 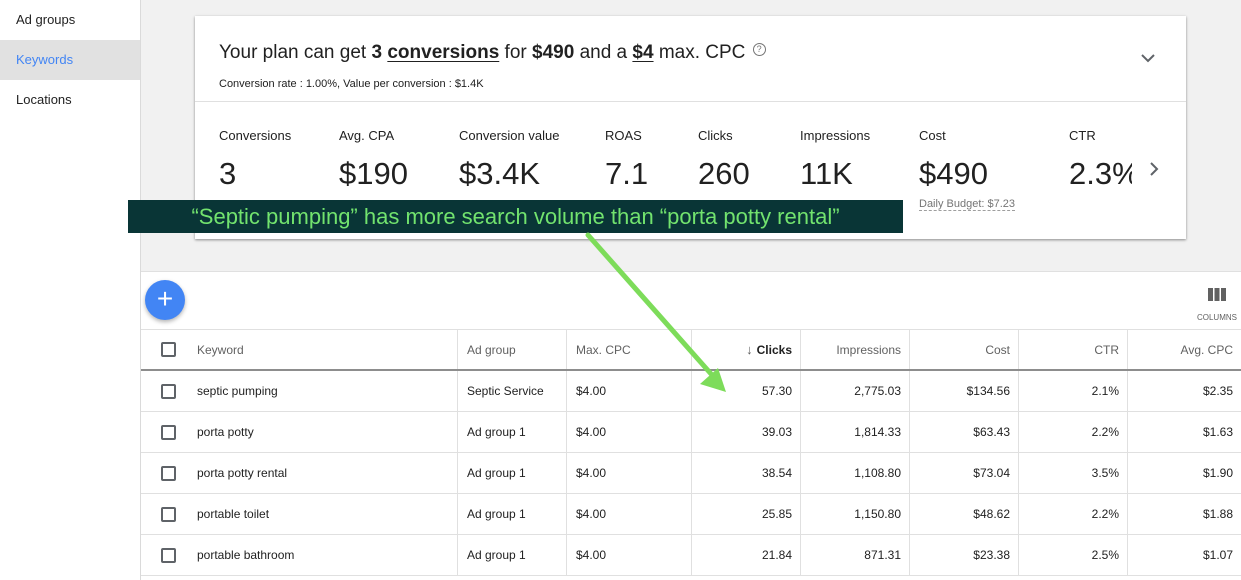 I want to click on metric-label: Clicks, so click(x=715, y=135).